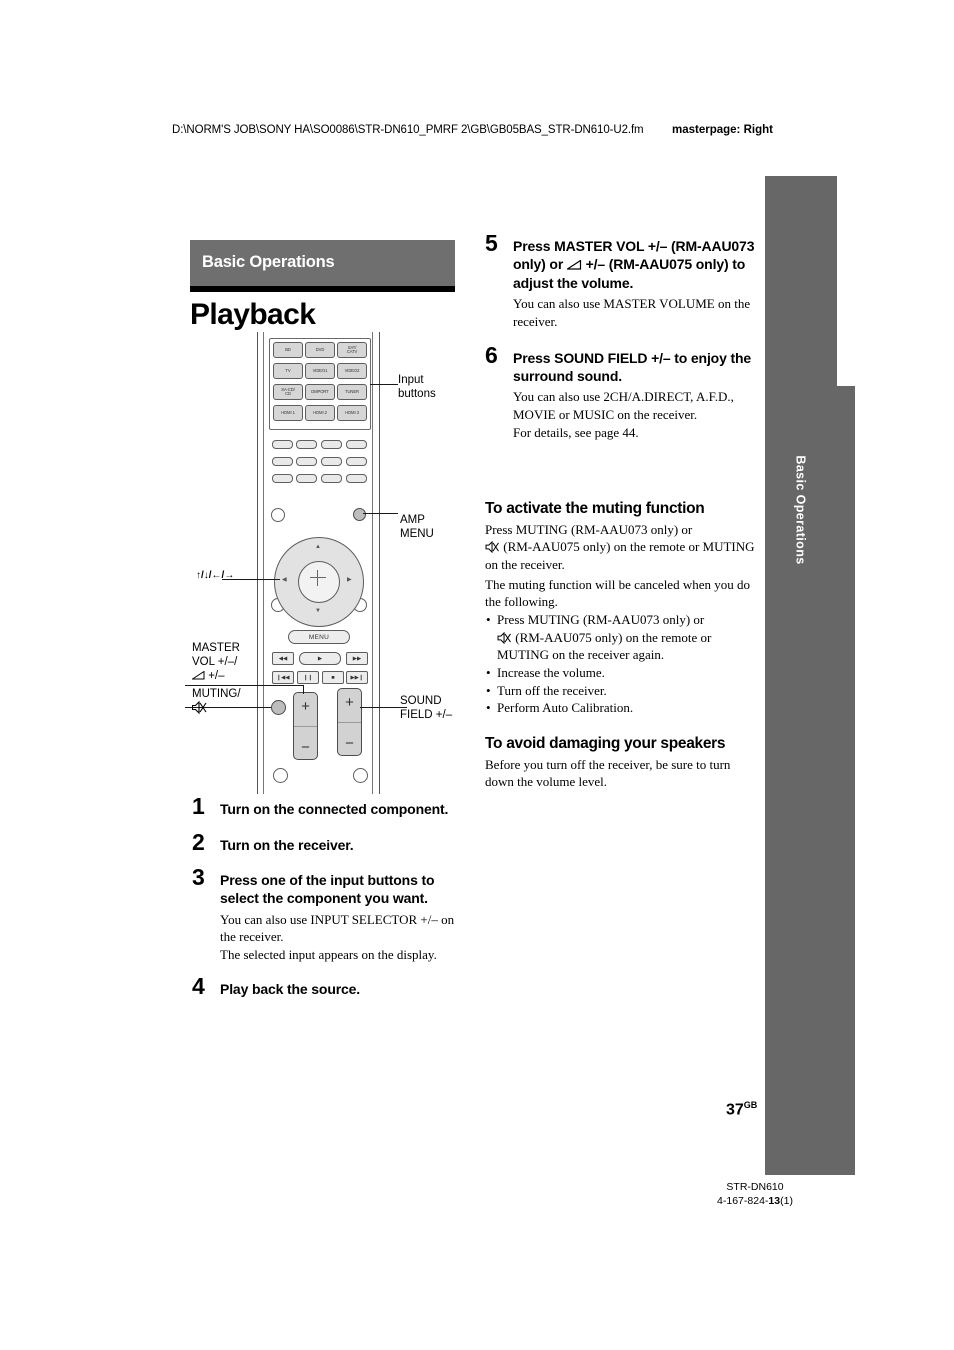 The height and width of the screenshot is (1350, 954). Describe the element at coordinates (278, 515) in the screenshot. I see `remote-round-button-left` at that location.